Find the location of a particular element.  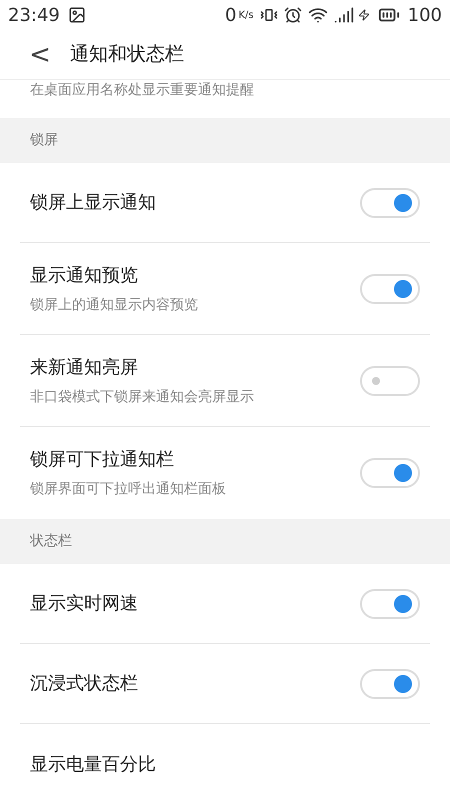

setting-title: 显示通知预览 is located at coordinates (84, 276).